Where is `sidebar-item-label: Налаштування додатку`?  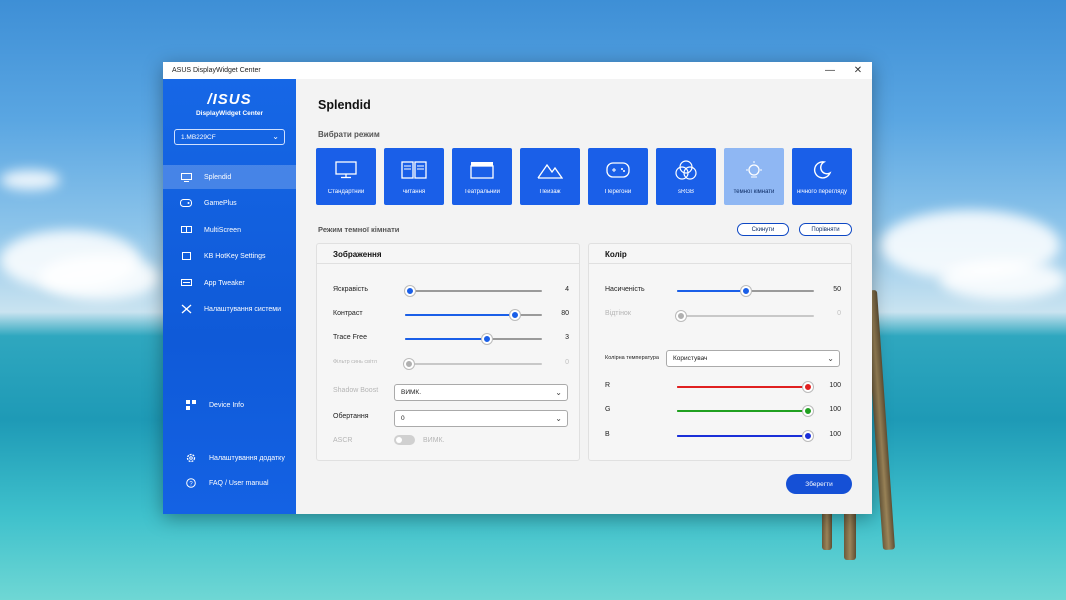
sidebar-item-label: Налаштування додатку is located at coordinates (247, 458).